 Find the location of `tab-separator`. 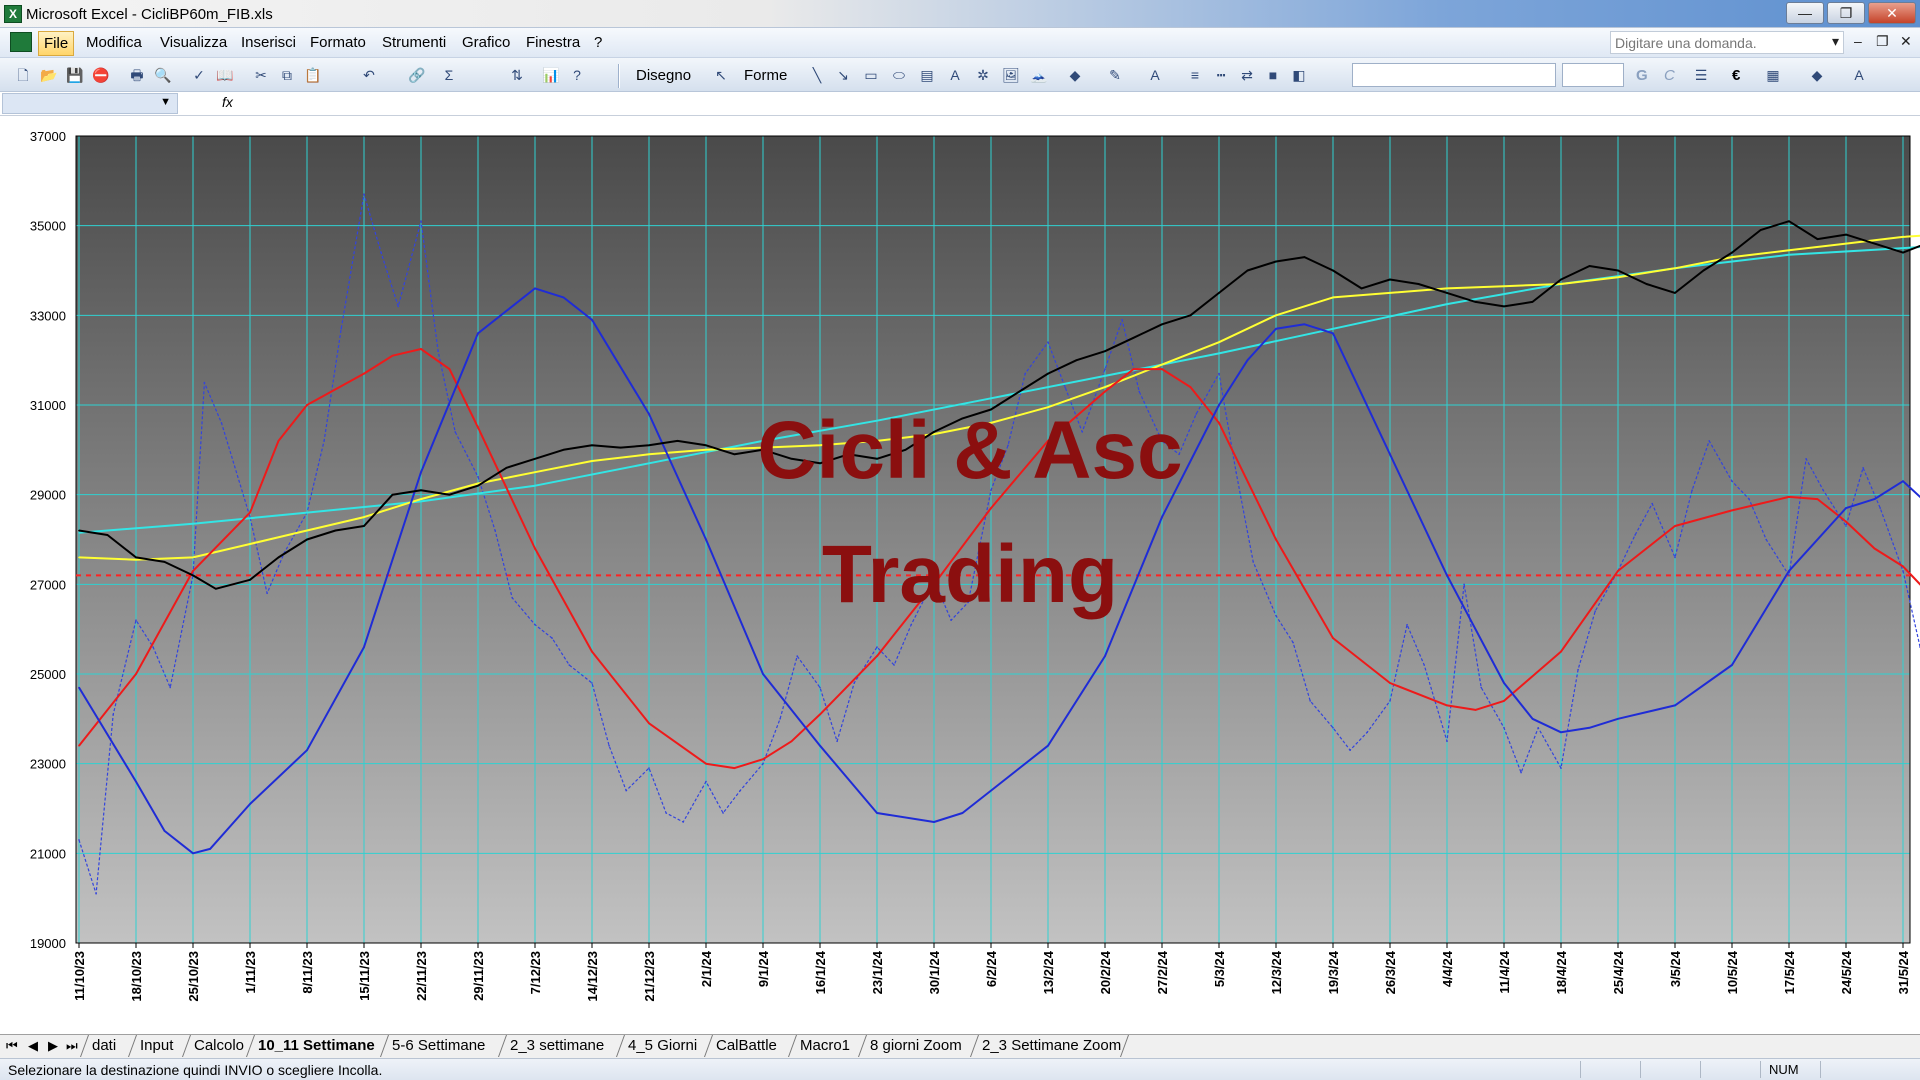

tab-separator is located at coordinates (84, 1046).